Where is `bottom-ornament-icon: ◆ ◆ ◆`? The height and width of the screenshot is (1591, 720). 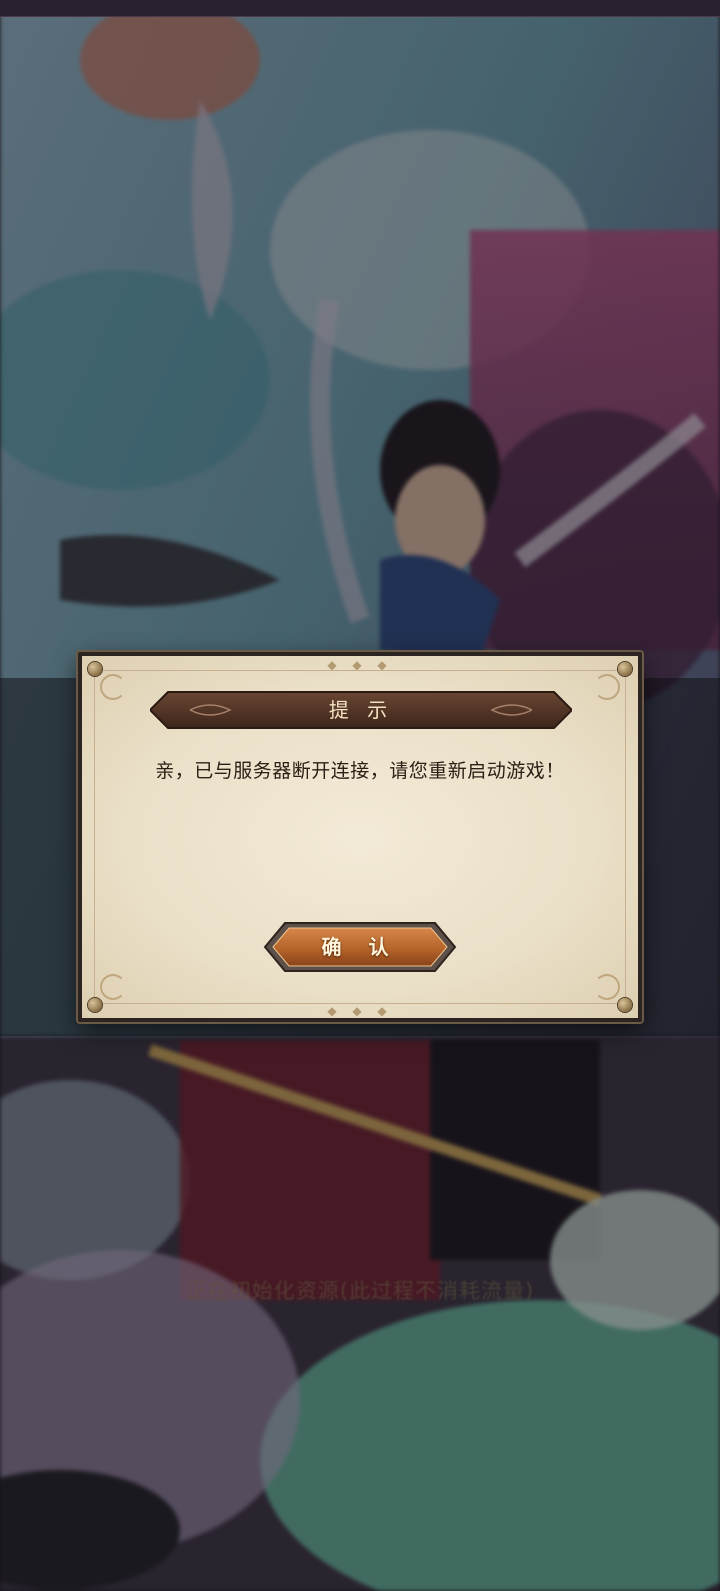 bottom-ornament-icon: ◆ ◆ ◆ is located at coordinates (360, 1011).